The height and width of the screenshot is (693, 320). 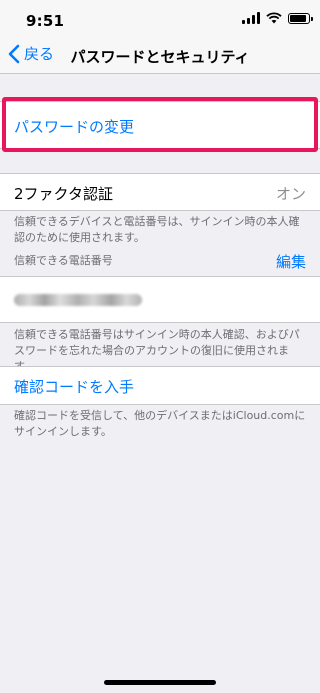 What do you see at coordinates (160, 124) in the screenshot?
I see `highlight-frame` at bounding box center [160, 124].